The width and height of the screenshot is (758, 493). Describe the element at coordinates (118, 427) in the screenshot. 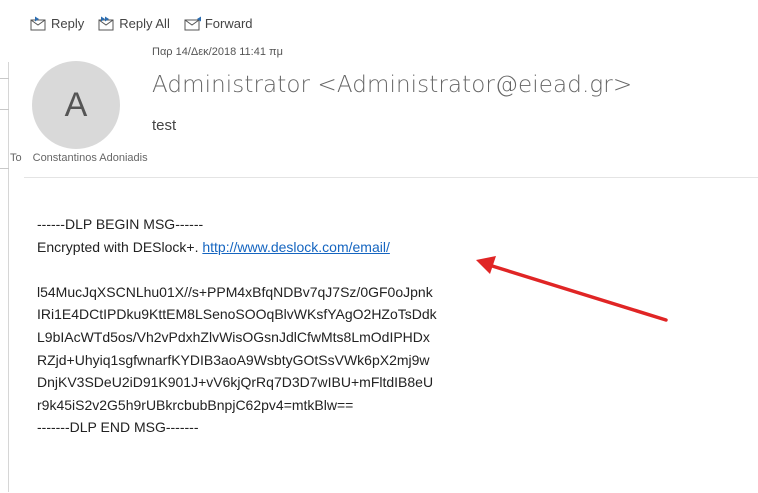

I see `dlp-end-marker: -------DLP END MSG-------` at that location.